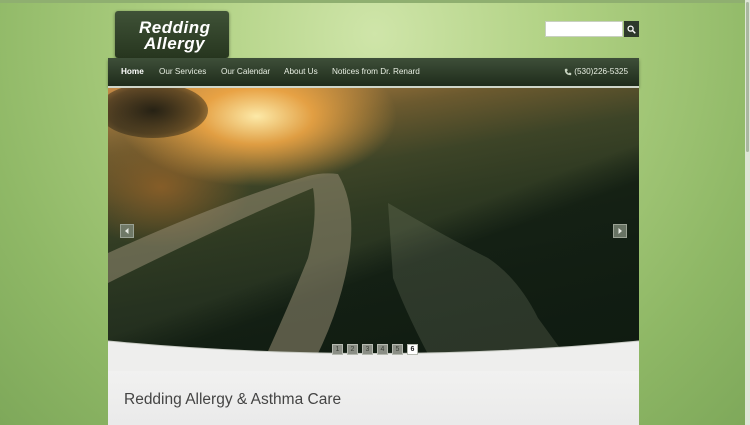 Image resolution: width=750 pixels, height=425 pixels. I want to click on main-content: Redding Allergy & Asthma Care, so click(373, 398).